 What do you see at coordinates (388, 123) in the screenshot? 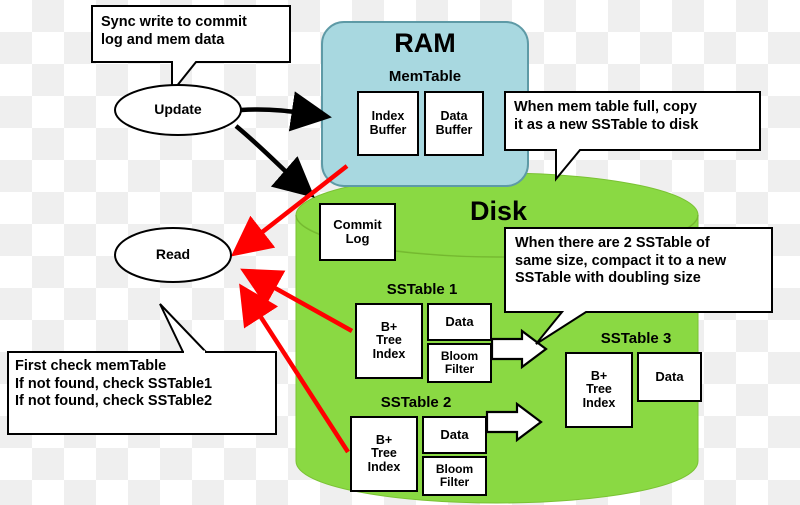
I see `index-buffer-box: Index Buffer` at bounding box center [388, 123].